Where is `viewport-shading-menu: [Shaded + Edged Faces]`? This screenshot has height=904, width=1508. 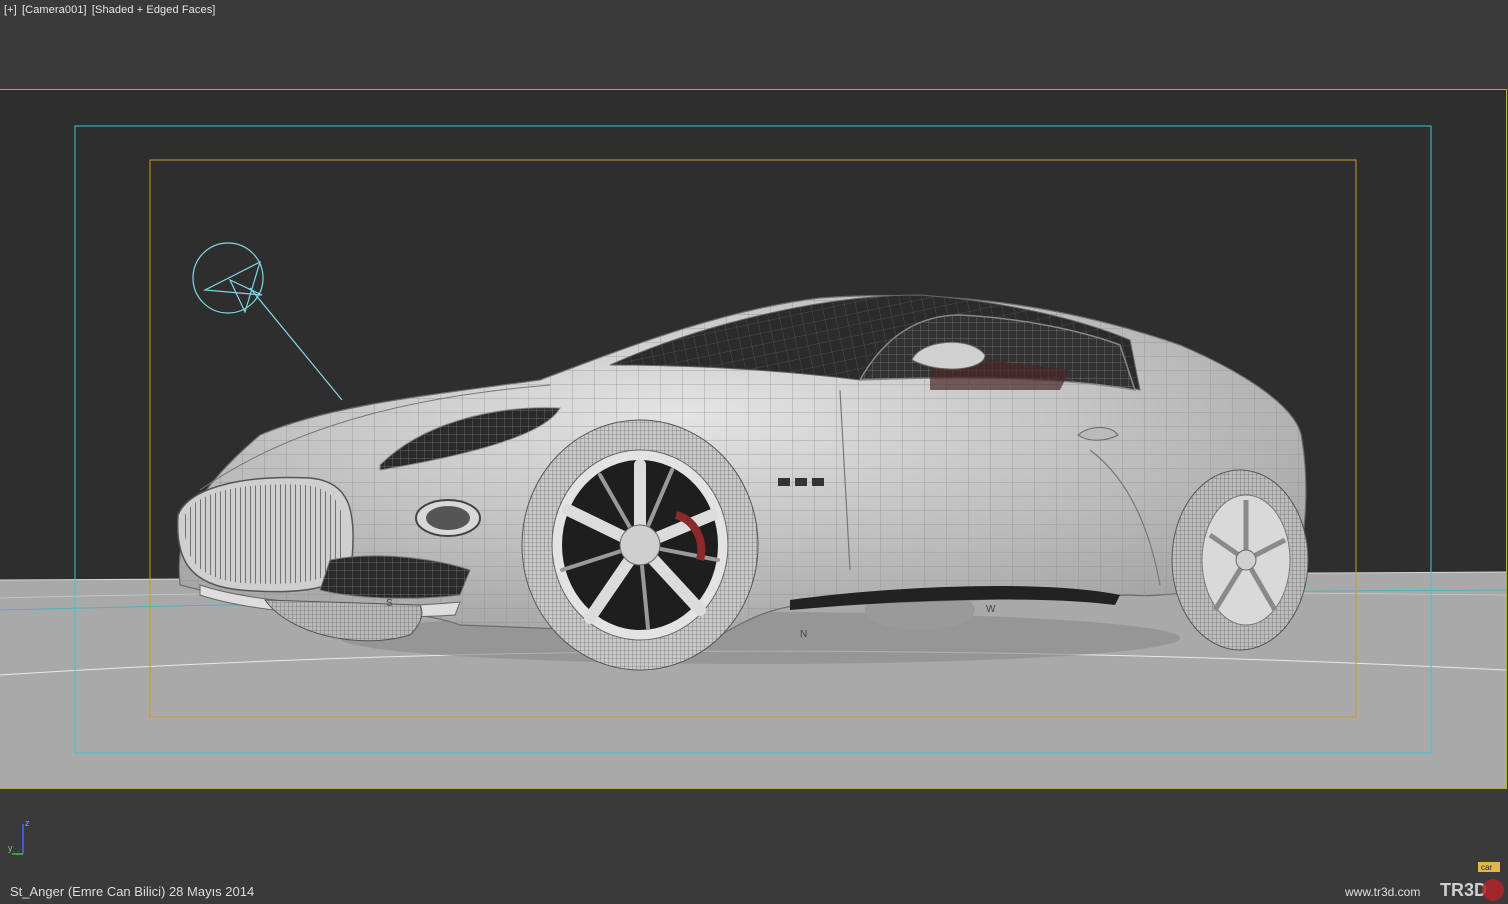 viewport-shading-menu: [Shaded + Edged Faces] is located at coordinates (154, 10).